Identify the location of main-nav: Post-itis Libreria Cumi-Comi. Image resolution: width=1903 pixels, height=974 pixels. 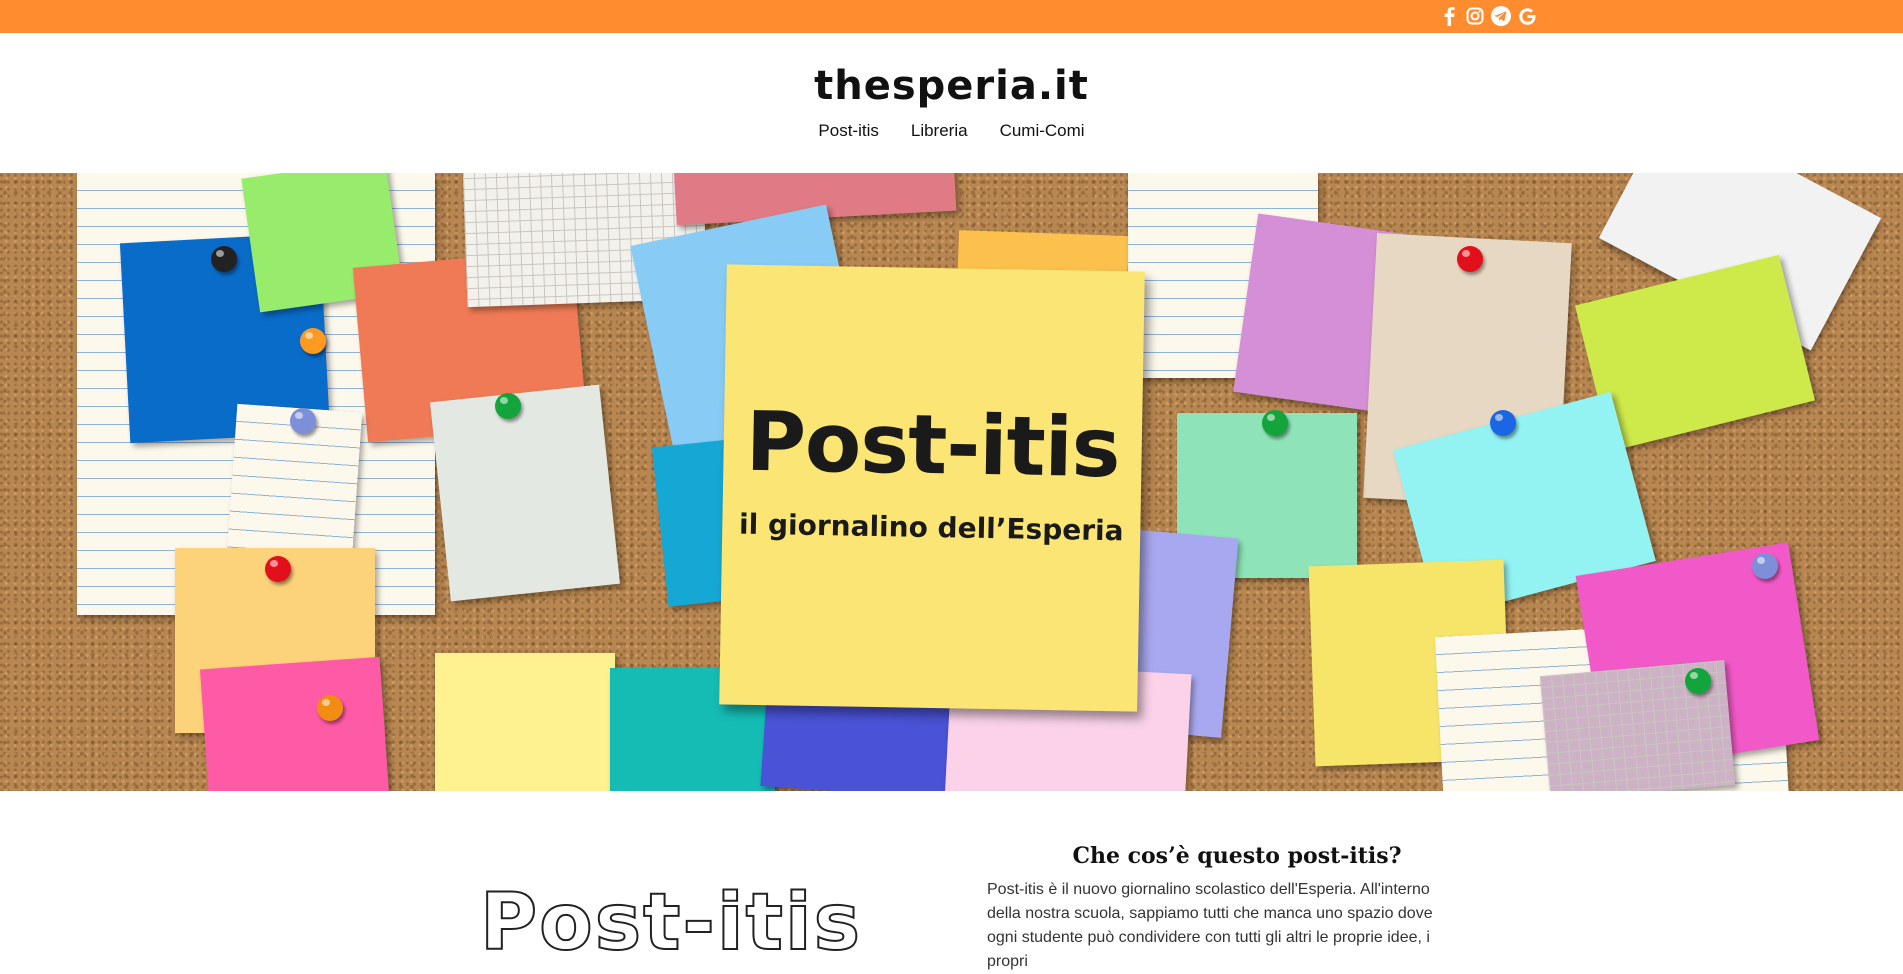
(951, 131).